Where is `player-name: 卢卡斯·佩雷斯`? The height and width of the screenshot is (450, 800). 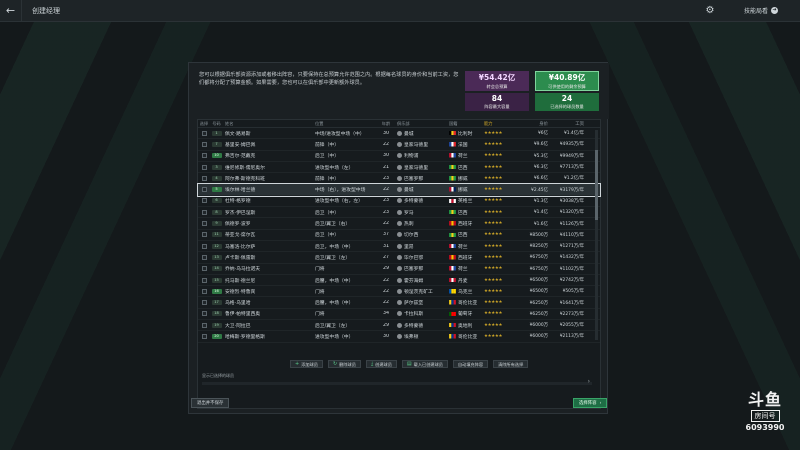 player-name: 卢卡斯·佩雷斯 is located at coordinates (269, 257).